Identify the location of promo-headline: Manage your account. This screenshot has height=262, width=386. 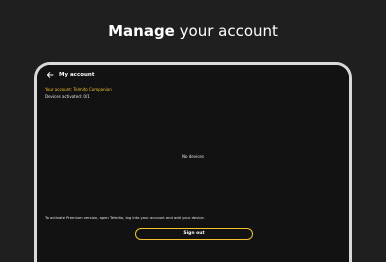
(193, 31).